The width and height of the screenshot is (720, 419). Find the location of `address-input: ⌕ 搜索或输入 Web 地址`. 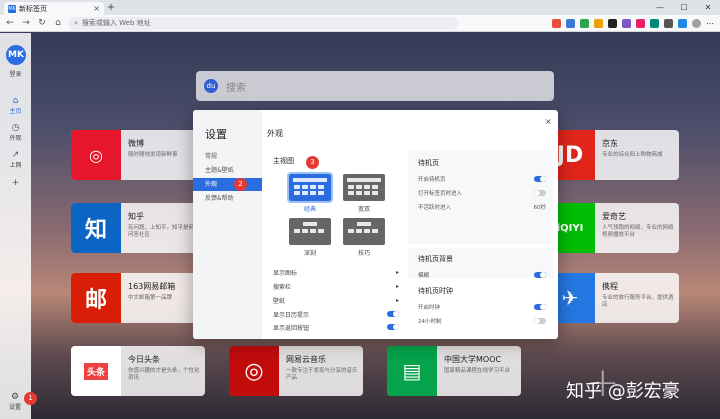

address-input: ⌕ 搜索或输入 Web 地址 is located at coordinates (263, 23).